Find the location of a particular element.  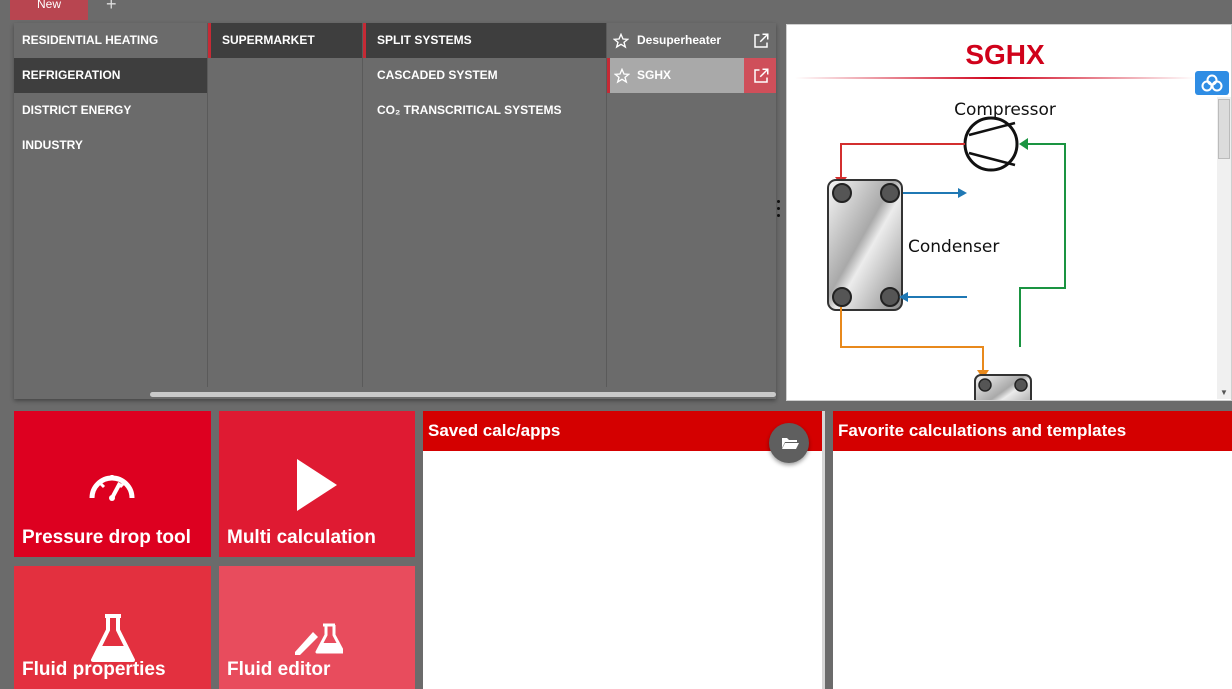

saved-calc-panel: Saved calc/apps is located at coordinates (624, 550).